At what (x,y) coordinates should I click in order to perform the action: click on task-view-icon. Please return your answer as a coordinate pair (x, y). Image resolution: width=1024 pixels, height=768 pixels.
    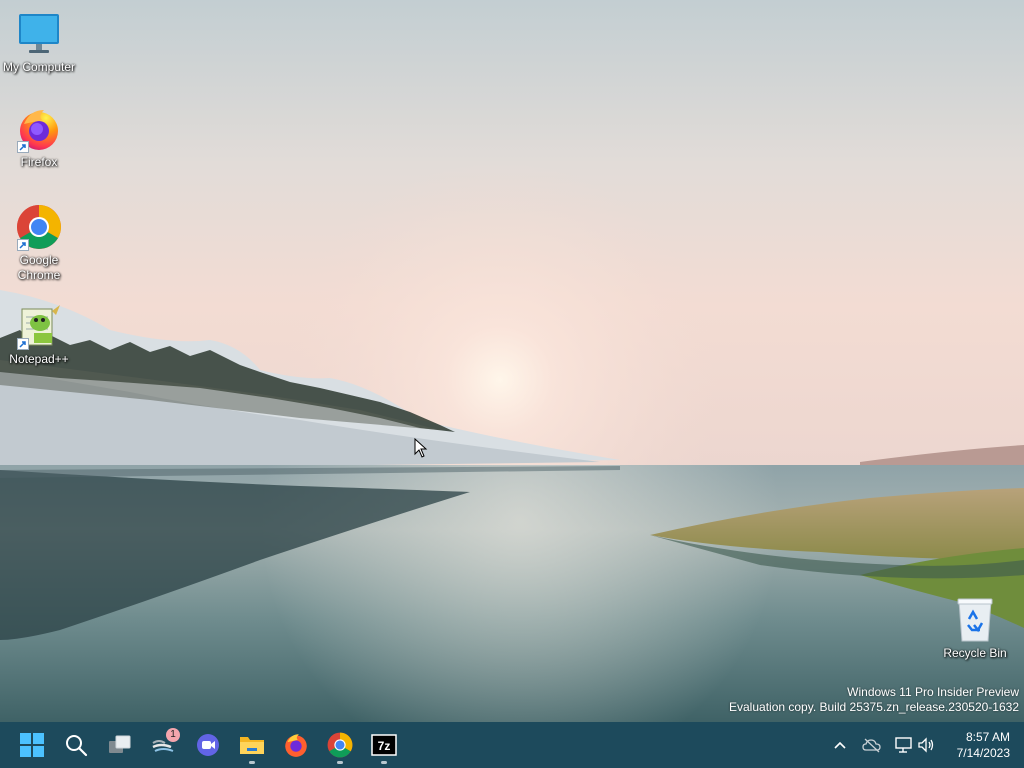
    Looking at the image, I should click on (120, 744).